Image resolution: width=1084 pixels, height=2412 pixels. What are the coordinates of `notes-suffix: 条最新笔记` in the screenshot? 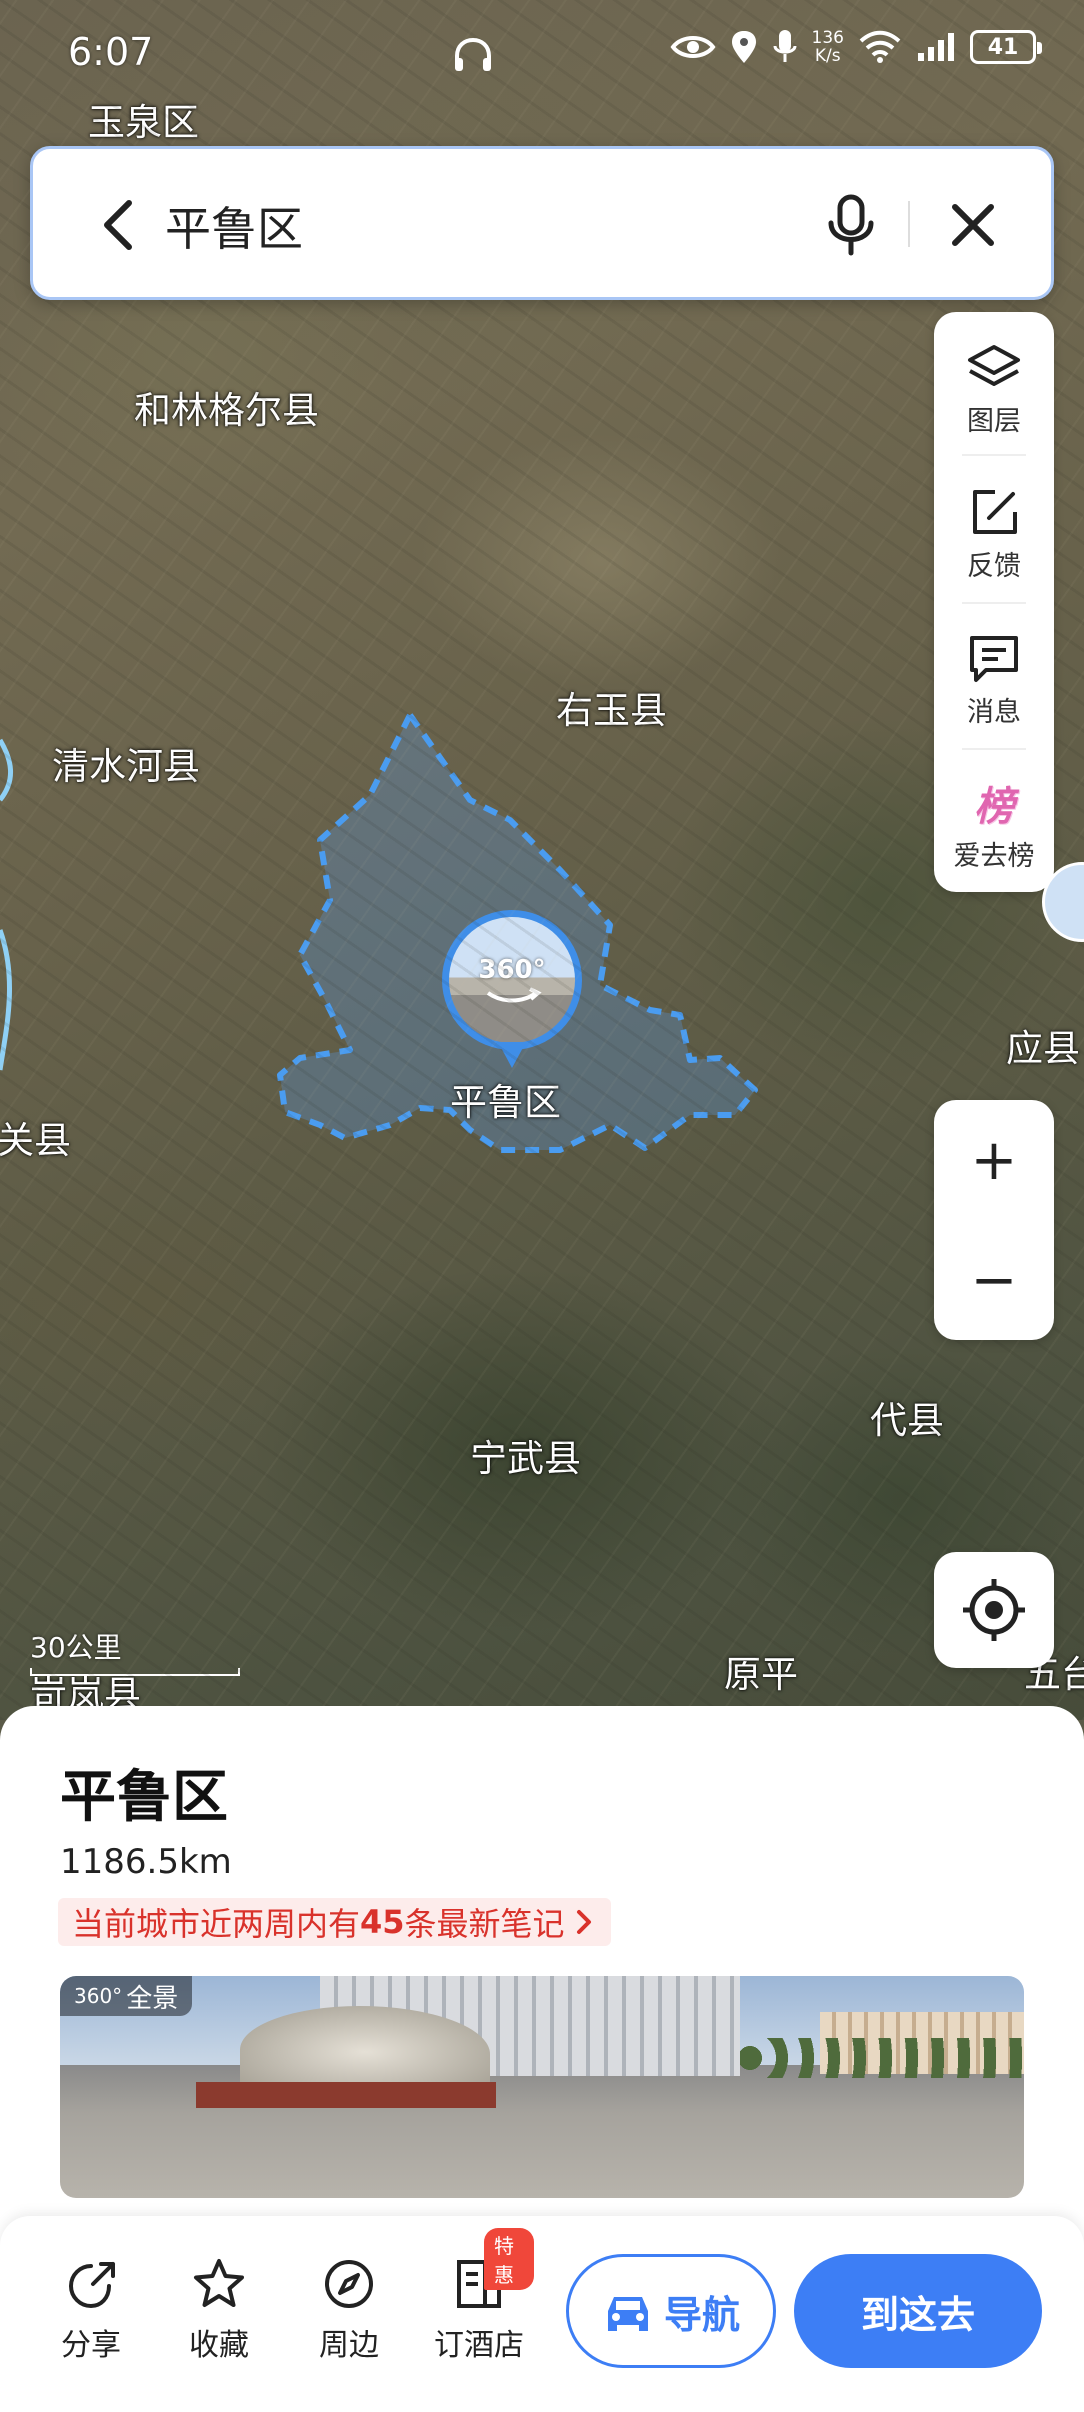 It's located at (484, 1924).